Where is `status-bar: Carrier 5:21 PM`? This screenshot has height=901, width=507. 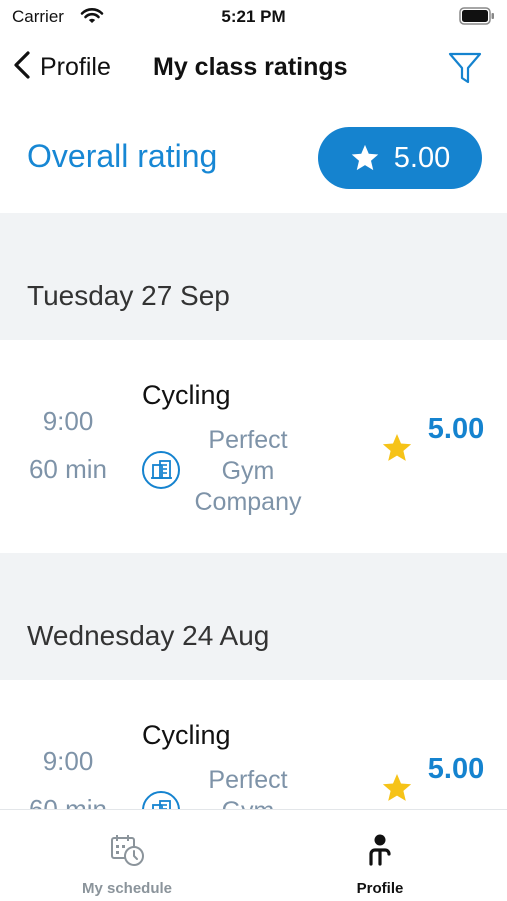
status-bar: Carrier 5:21 PM is located at coordinates (253, 18).